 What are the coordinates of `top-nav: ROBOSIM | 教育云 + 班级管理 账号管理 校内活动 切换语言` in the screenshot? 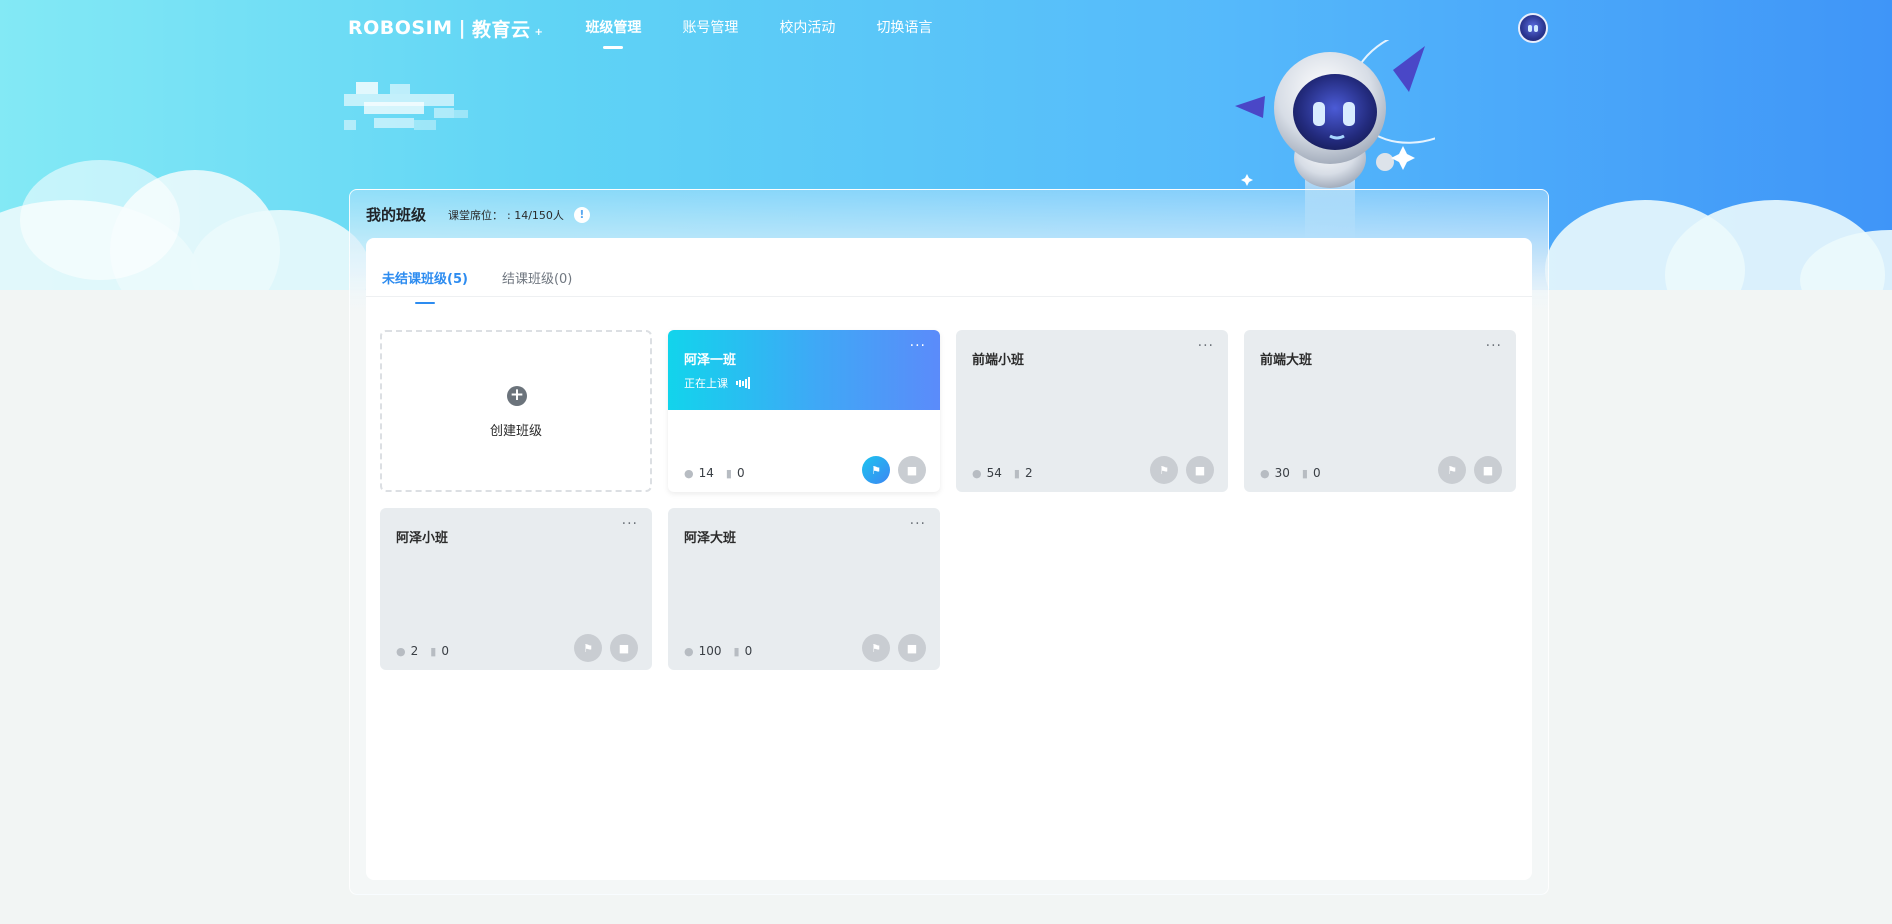 It's located at (660, 28).